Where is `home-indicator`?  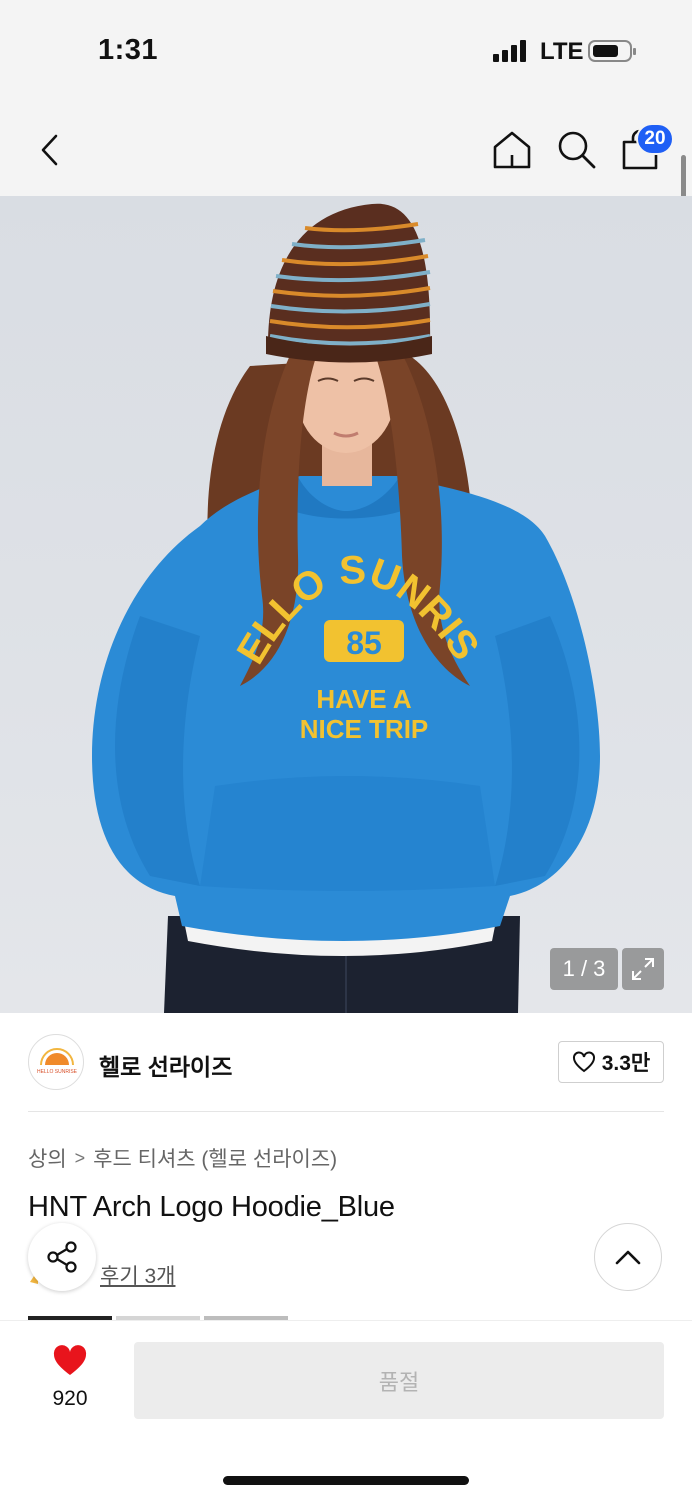 home-indicator is located at coordinates (346, 1480).